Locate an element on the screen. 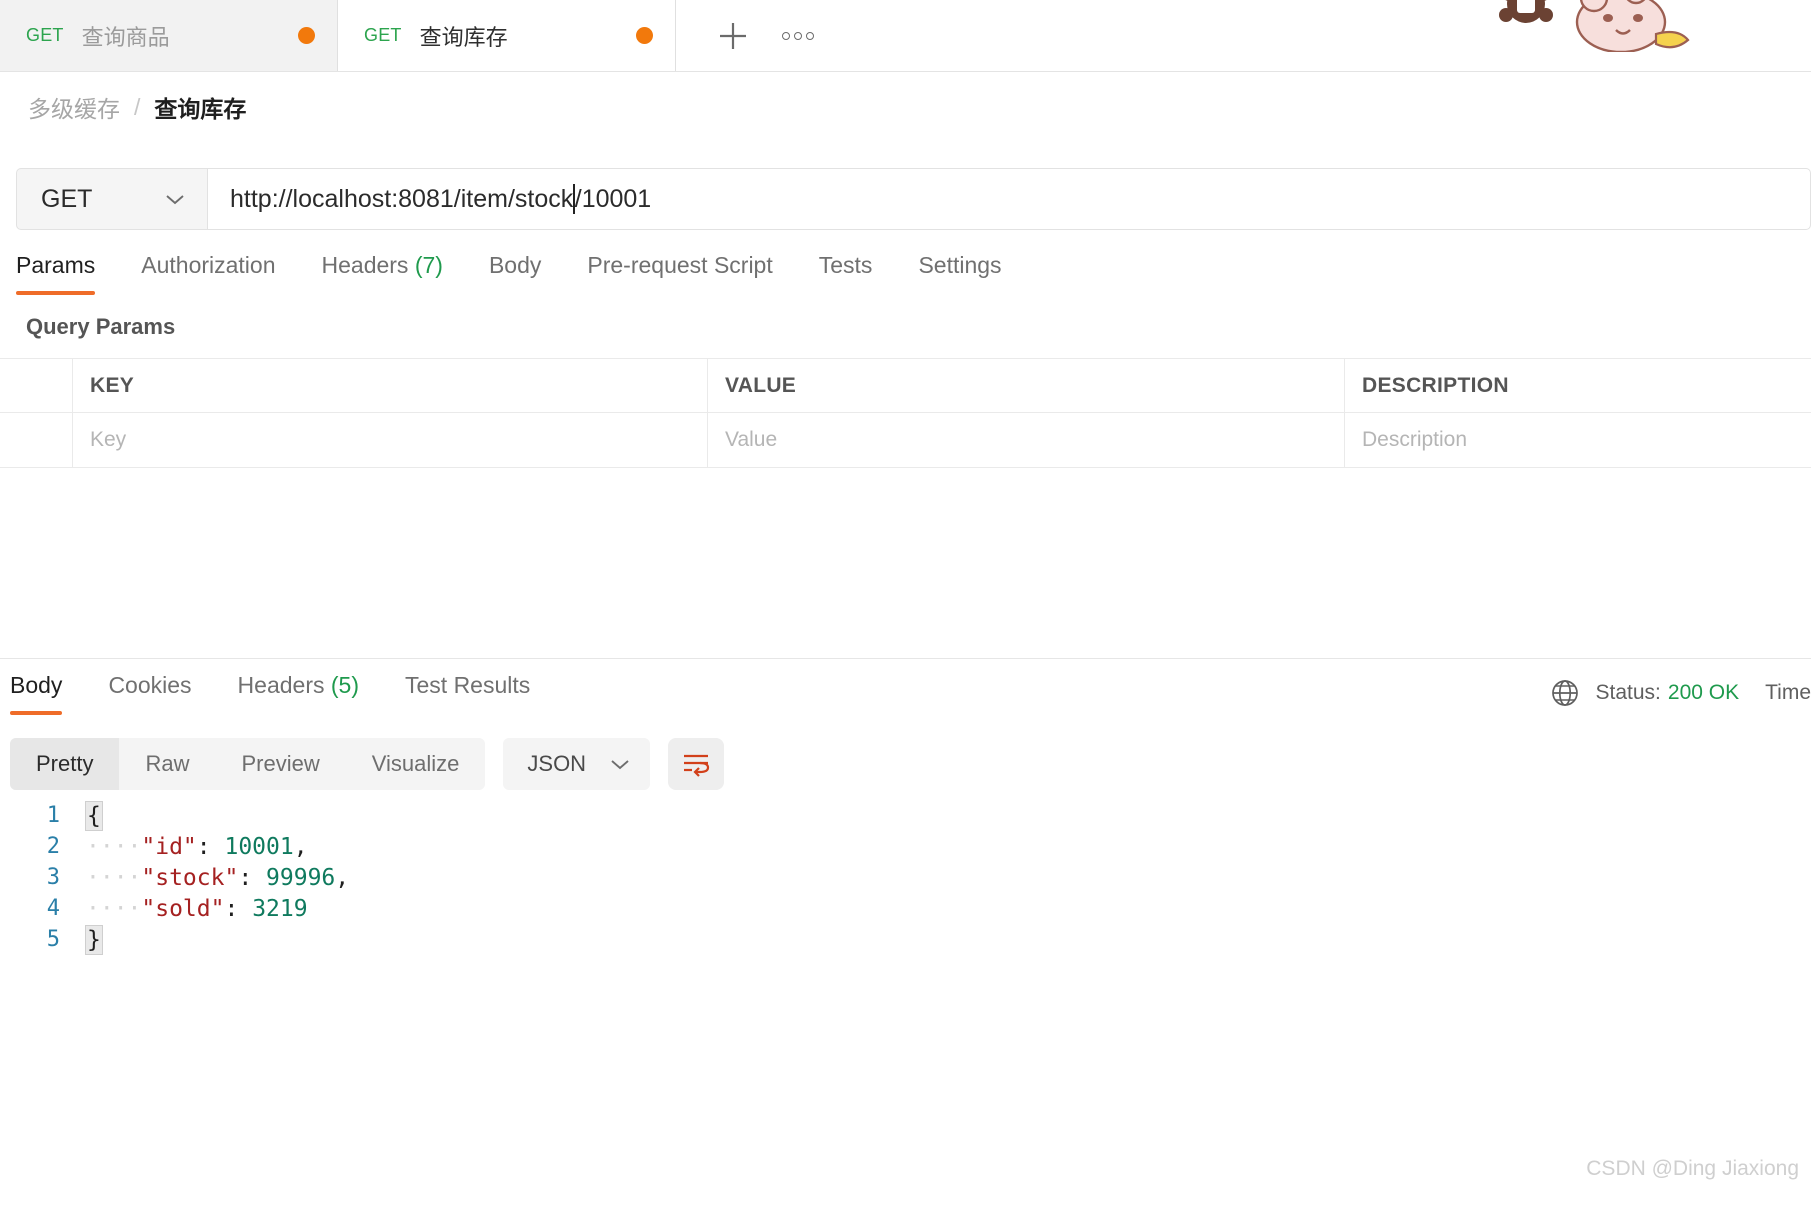 The image size is (1811, 1207). code-line: 3 ····"stock": 99996, is located at coordinates (905, 877).